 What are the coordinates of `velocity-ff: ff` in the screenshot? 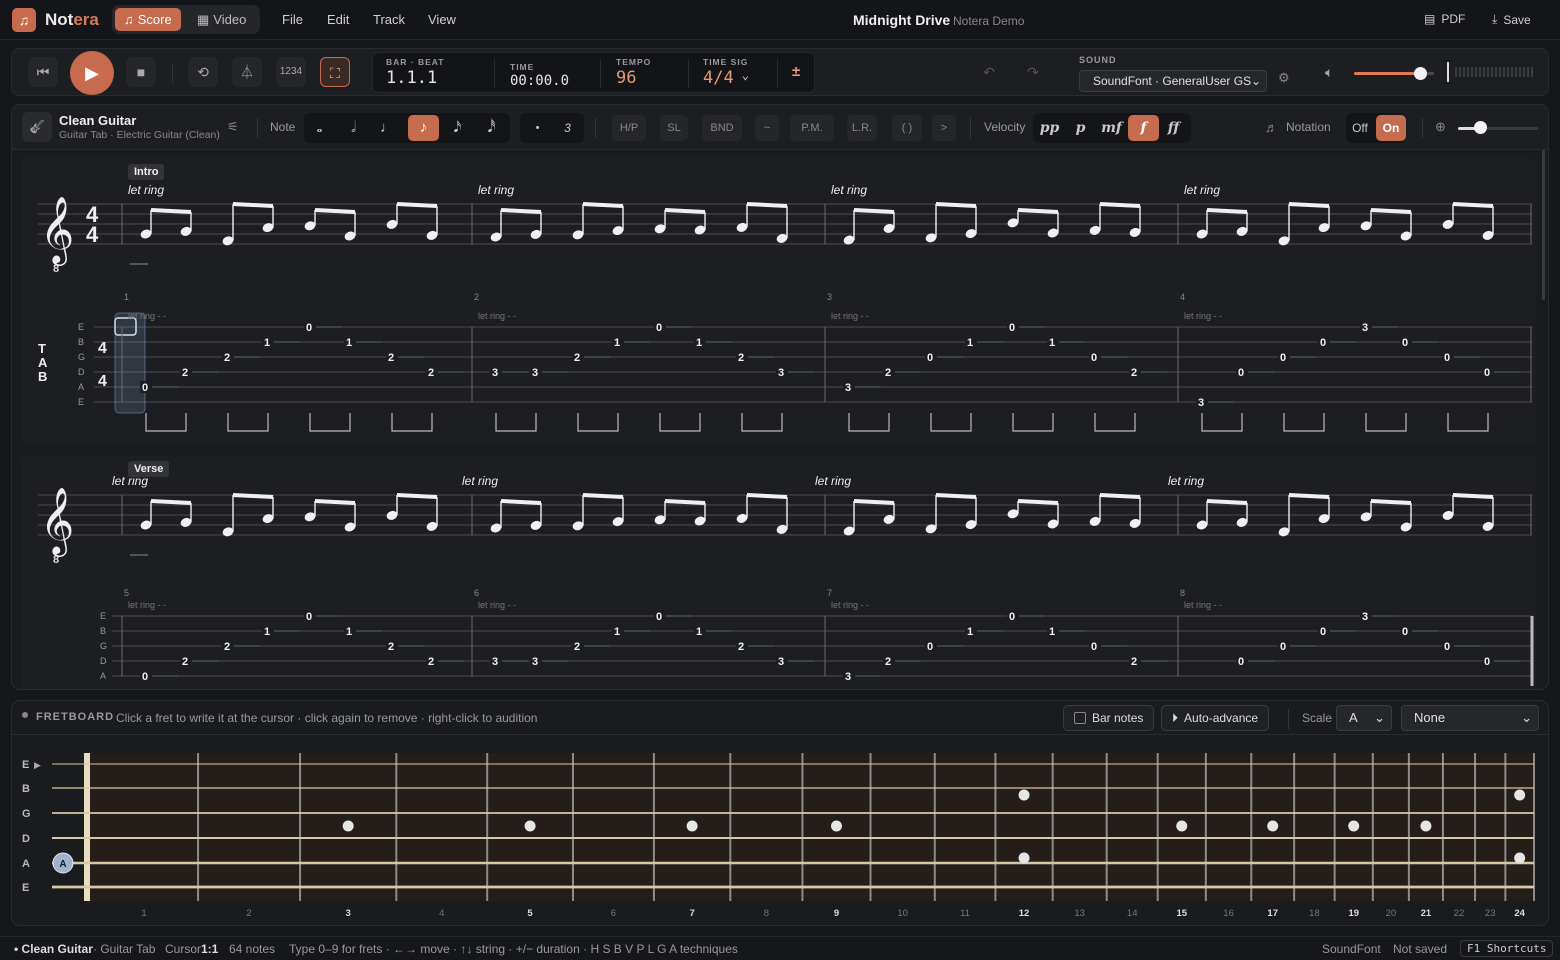 It's located at (1173, 128).